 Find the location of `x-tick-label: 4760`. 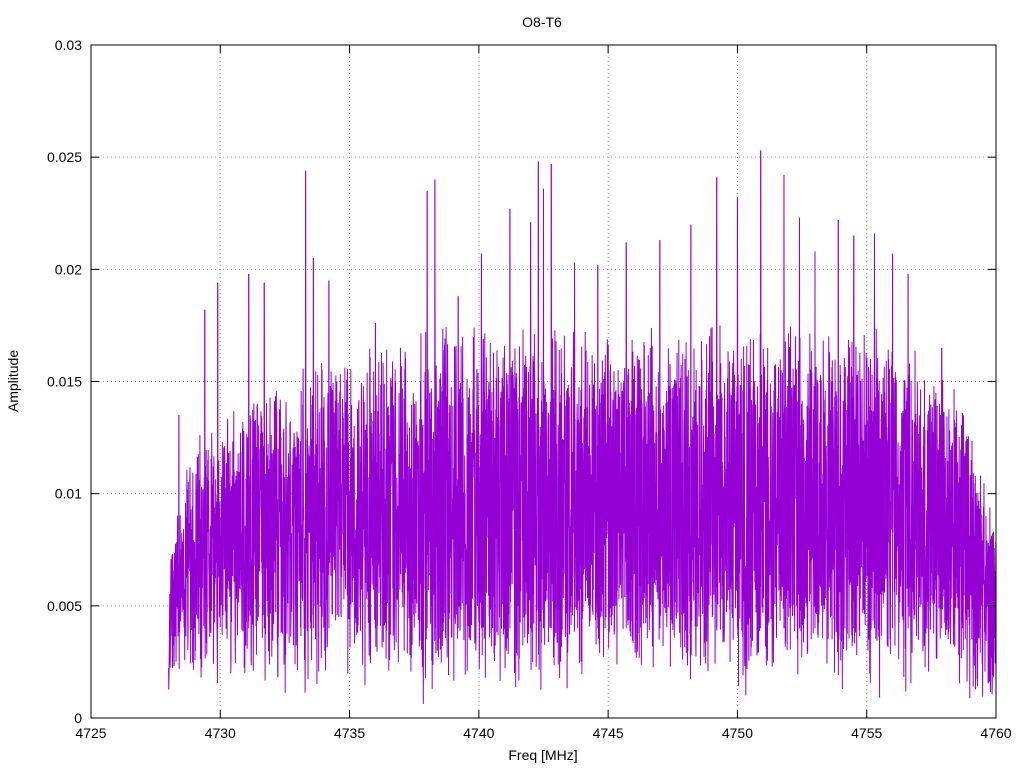

x-tick-label: 4760 is located at coordinates (995, 733).